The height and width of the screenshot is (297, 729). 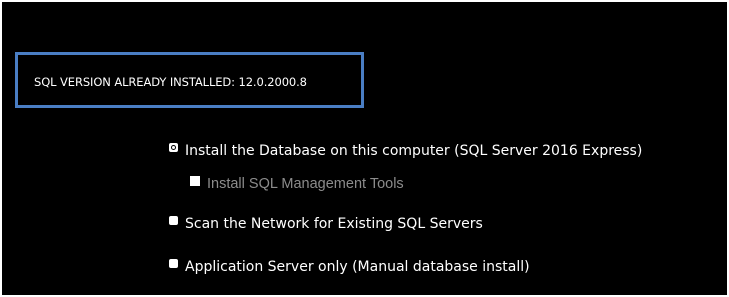 What do you see at coordinates (173, 263) in the screenshot?
I see `radio-application-server` at bounding box center [173, 263].